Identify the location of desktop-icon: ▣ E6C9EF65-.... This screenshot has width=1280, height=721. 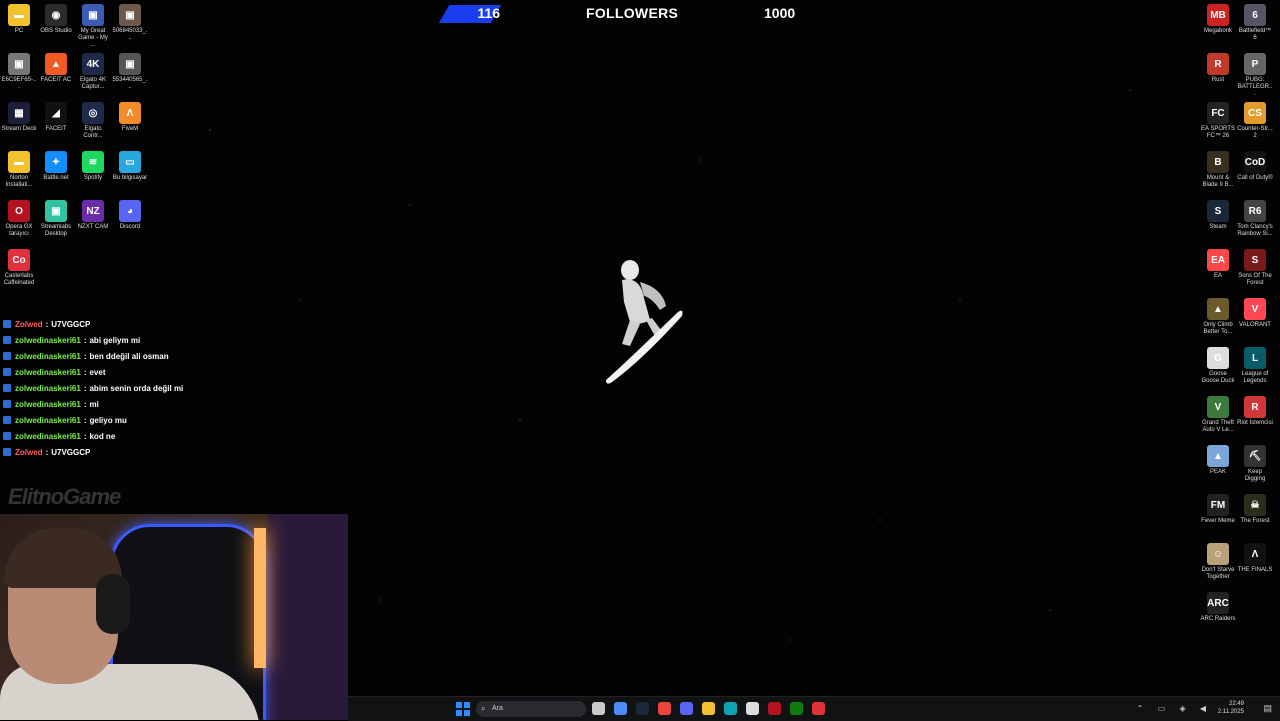
(19, 72).